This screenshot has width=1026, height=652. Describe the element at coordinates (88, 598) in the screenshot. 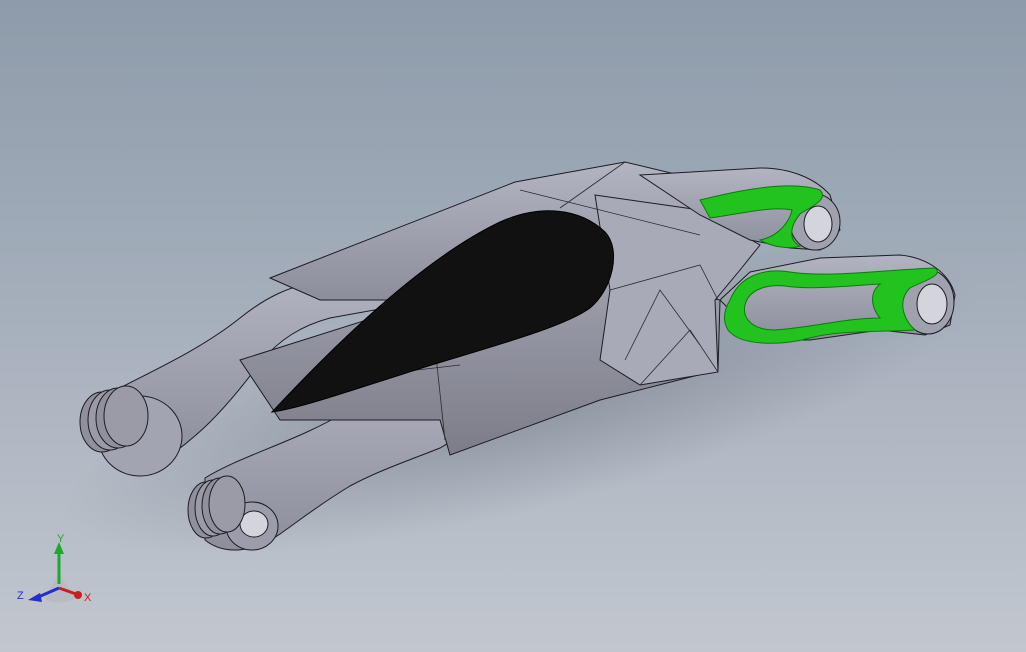

I see `triad-x-label: X` at that location.